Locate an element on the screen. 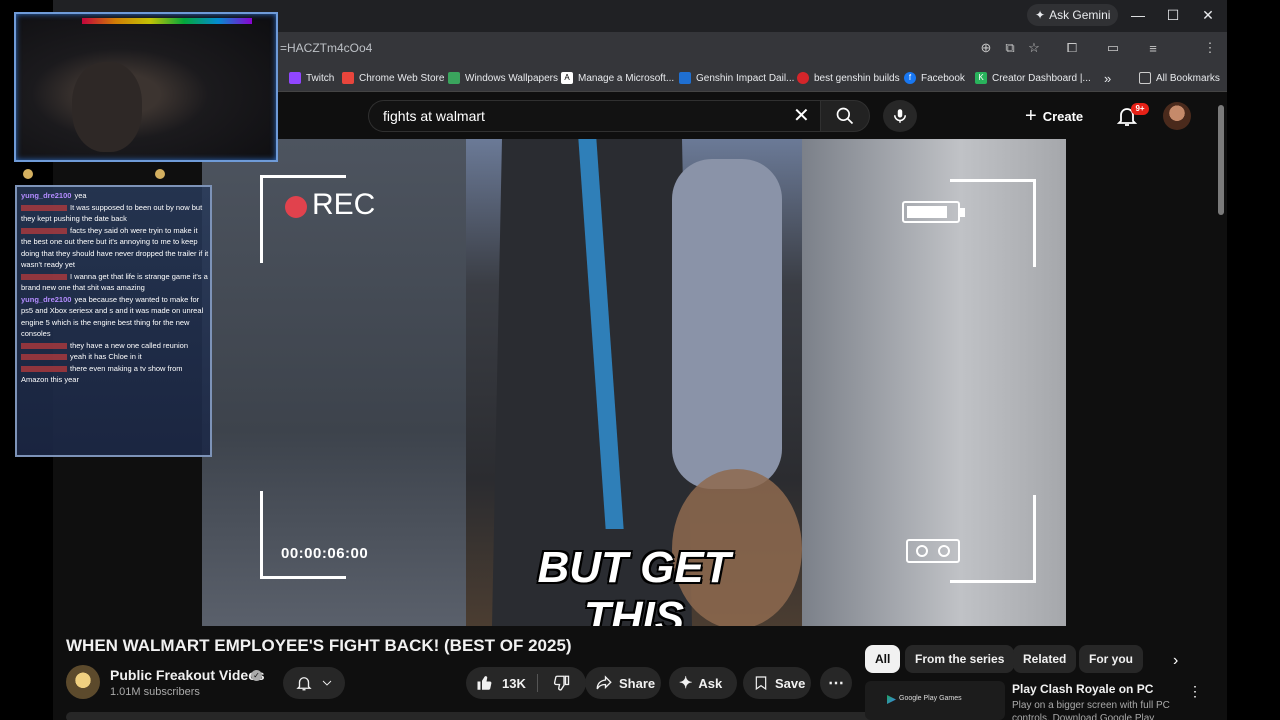 This screenshot has height=720, width=1280. like-dislike-group: 13K is located at coordinates (526, 683).